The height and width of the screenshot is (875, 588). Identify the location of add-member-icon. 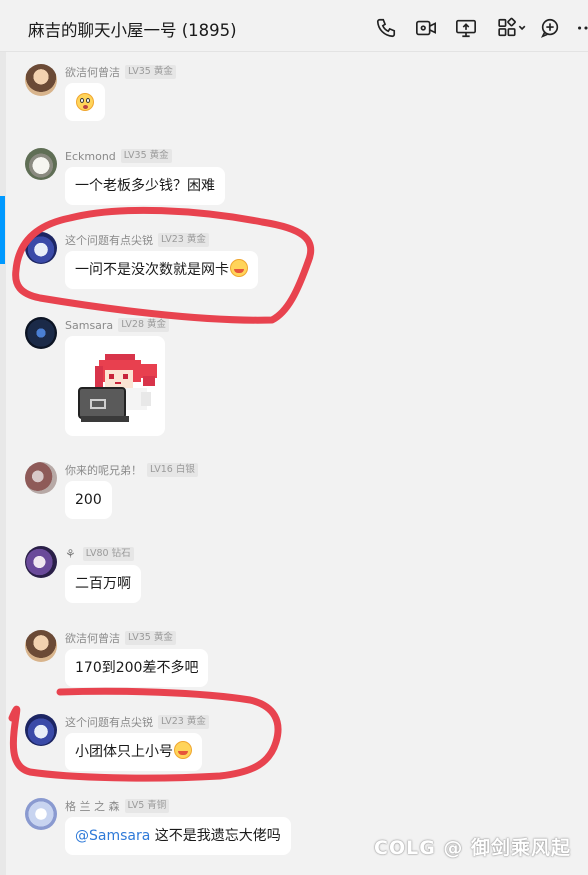
(550, 28).